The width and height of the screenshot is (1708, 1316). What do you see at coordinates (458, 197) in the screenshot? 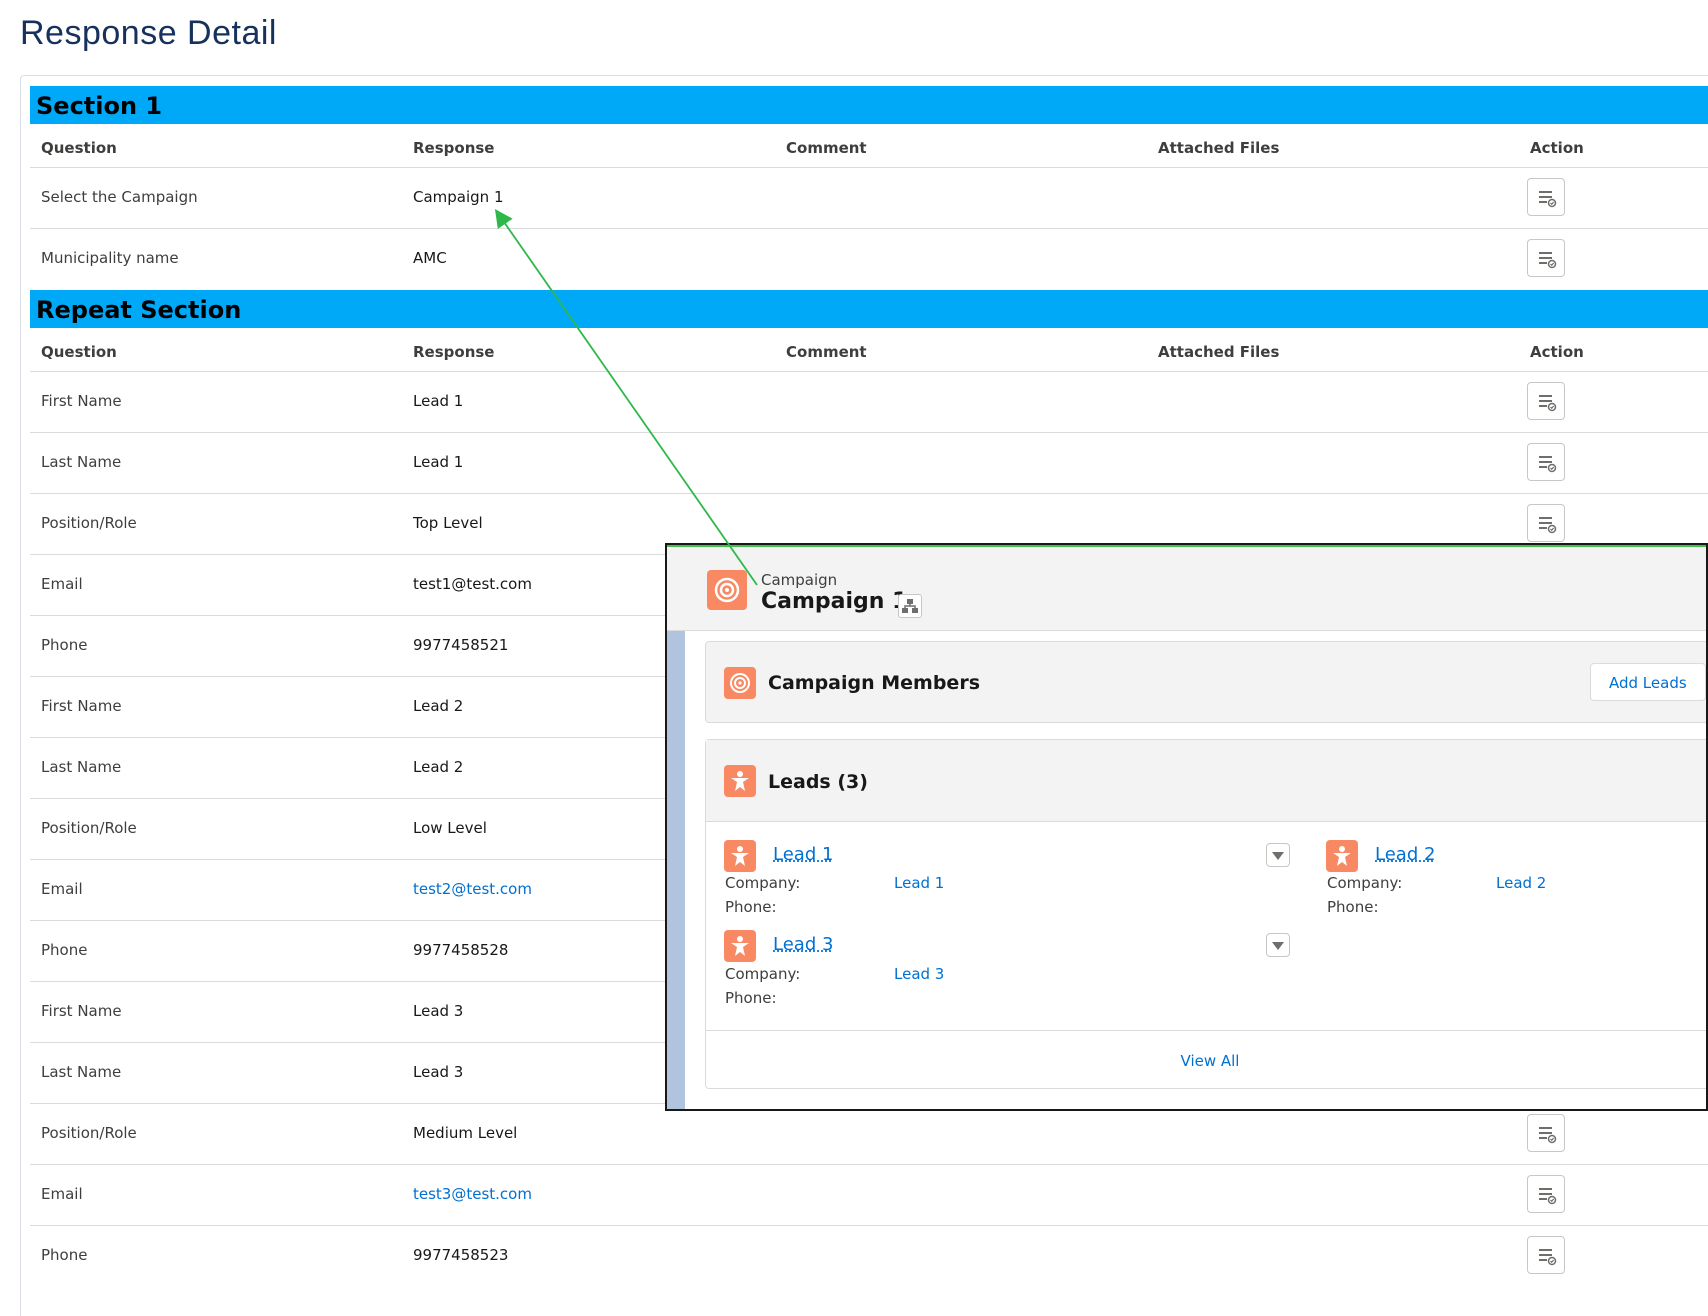
I see `response-cell: Campaign 1` at bounding box center [458, 197].